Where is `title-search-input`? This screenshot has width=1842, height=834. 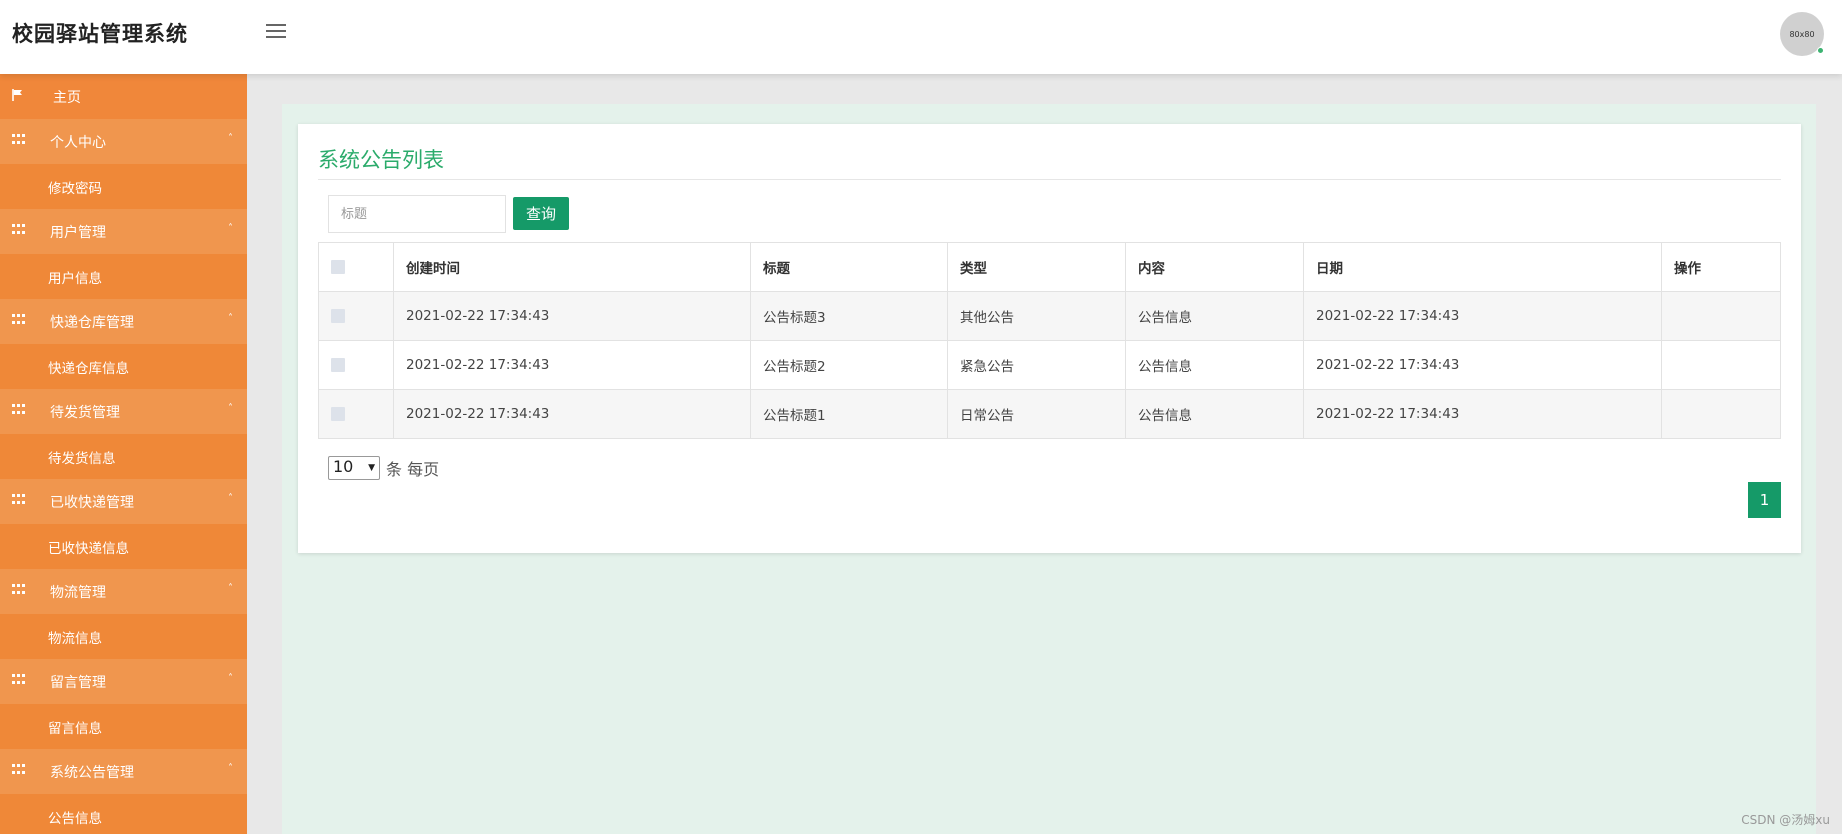
title-search-input is located at coordinates (417, 214).